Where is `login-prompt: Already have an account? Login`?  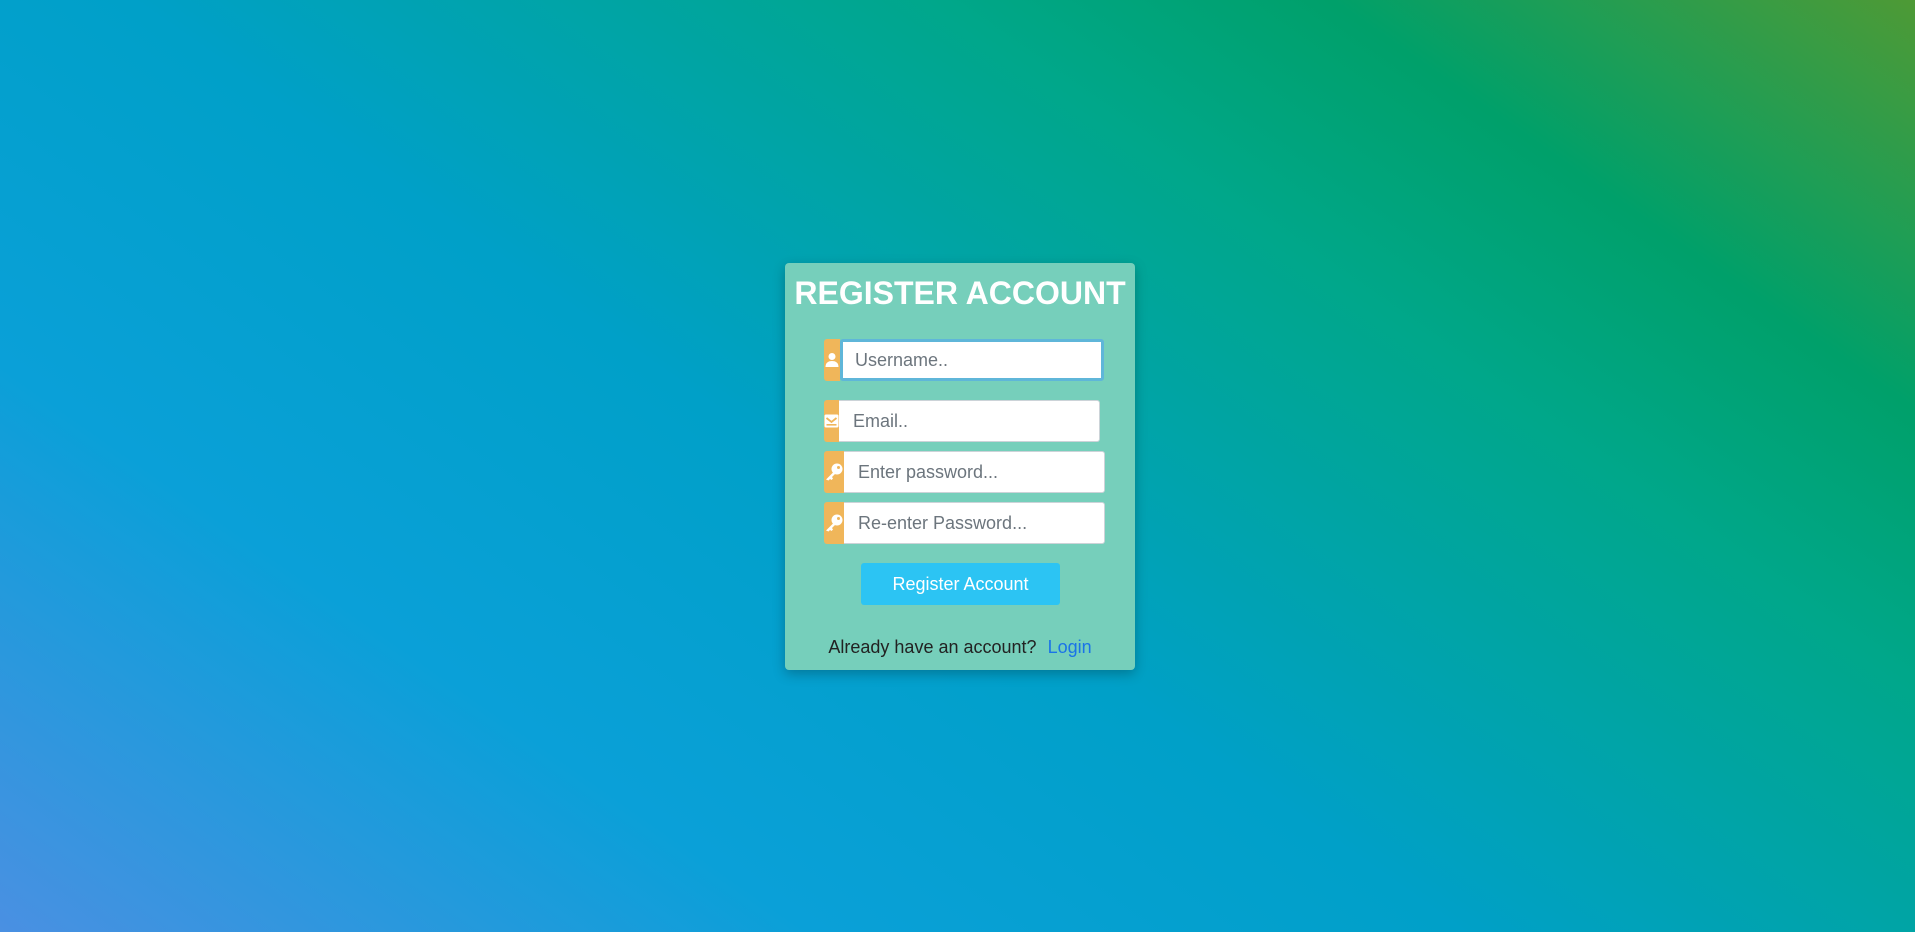 login-prompt: Already have an account? Login is located at coordinates (960, 647).